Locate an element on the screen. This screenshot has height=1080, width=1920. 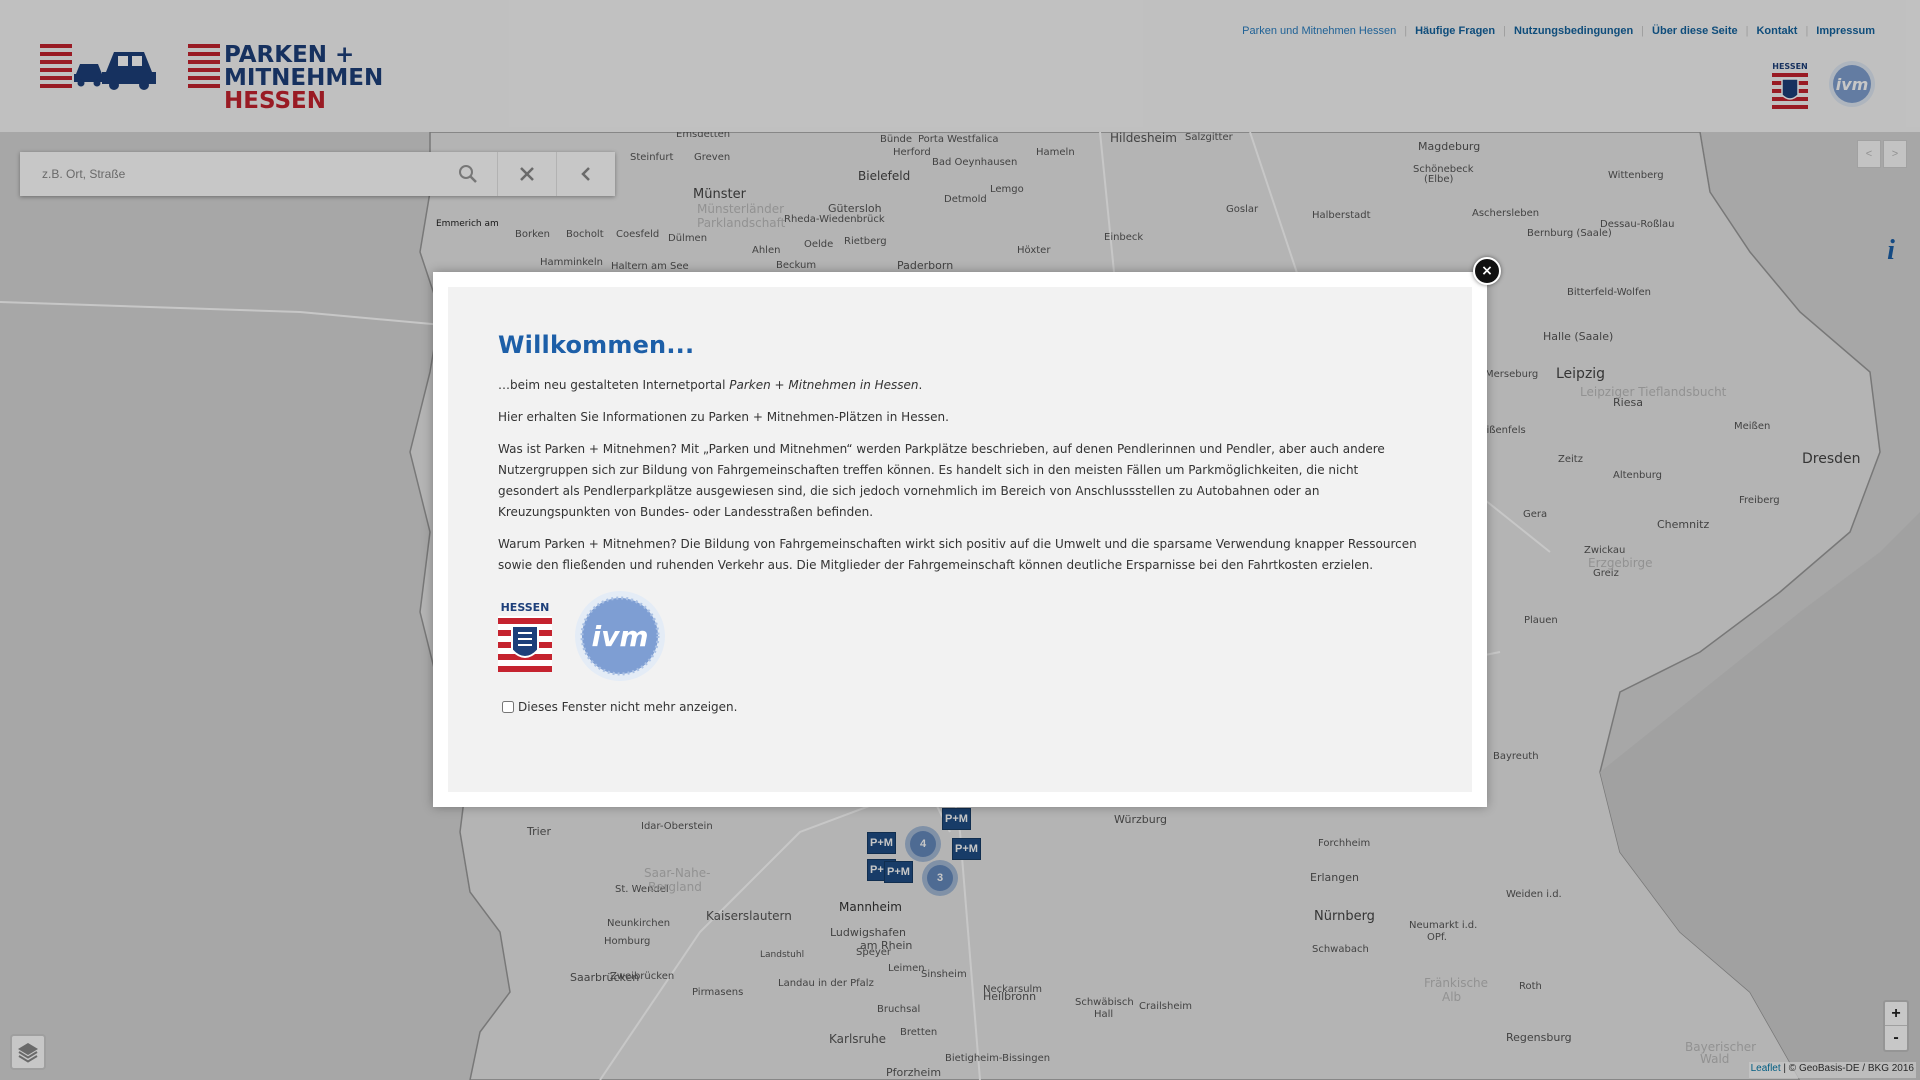
dont-show-again-option: Dieses Fenster nicht mehr anzeigen. is located at coordinates (960, 707).